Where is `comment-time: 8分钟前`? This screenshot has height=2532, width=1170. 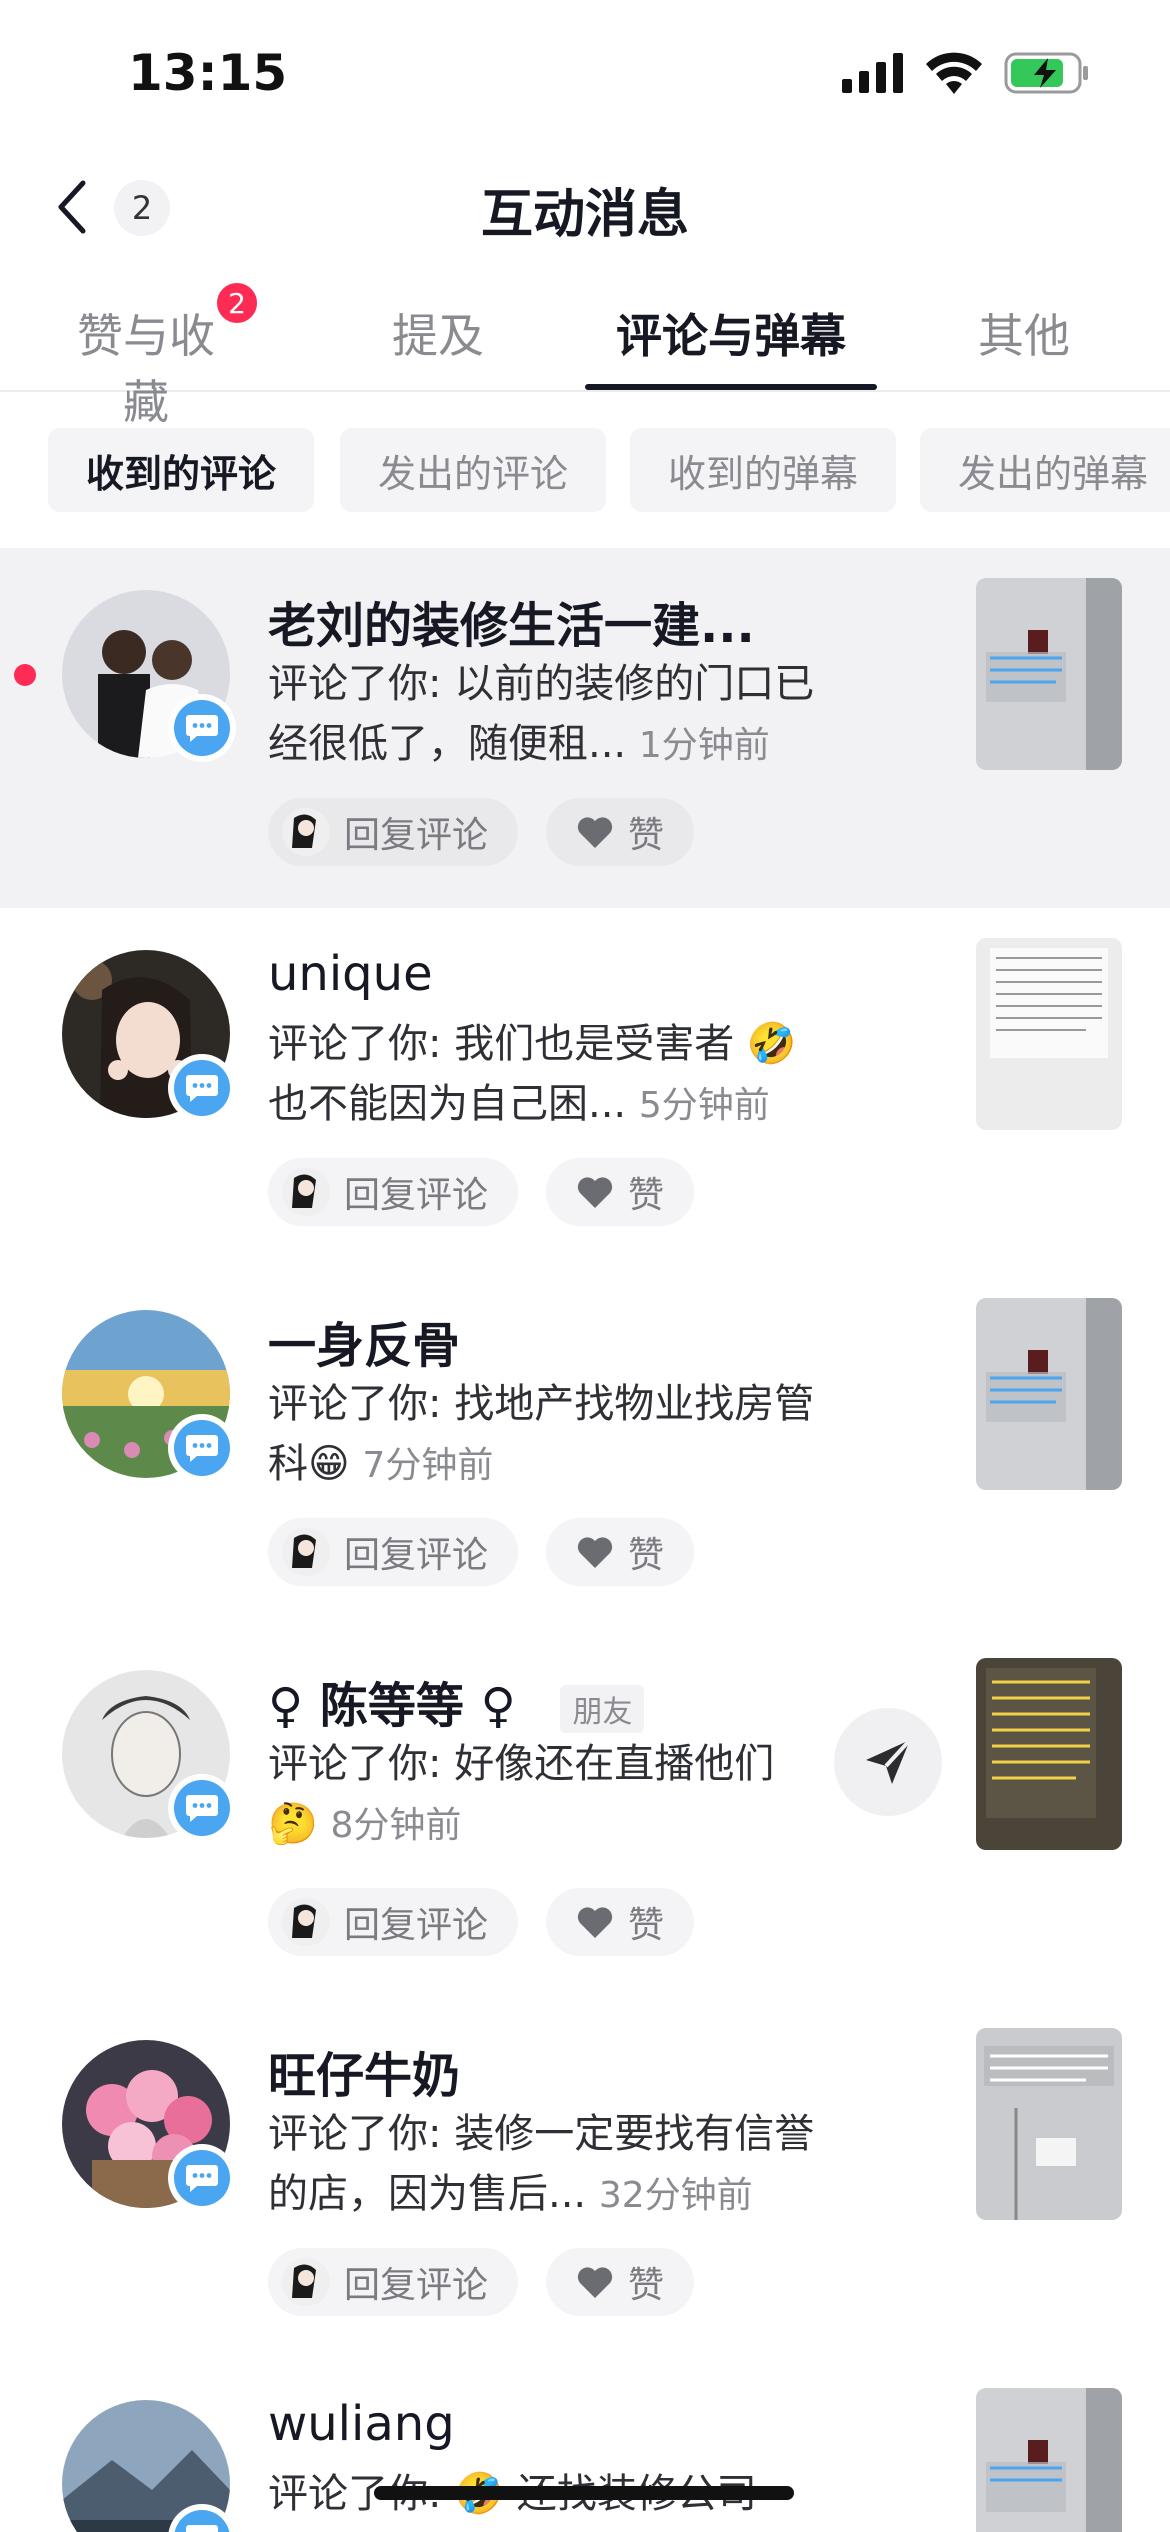
comment-time: 8分钟前 is located at coordinates (396, 1825).